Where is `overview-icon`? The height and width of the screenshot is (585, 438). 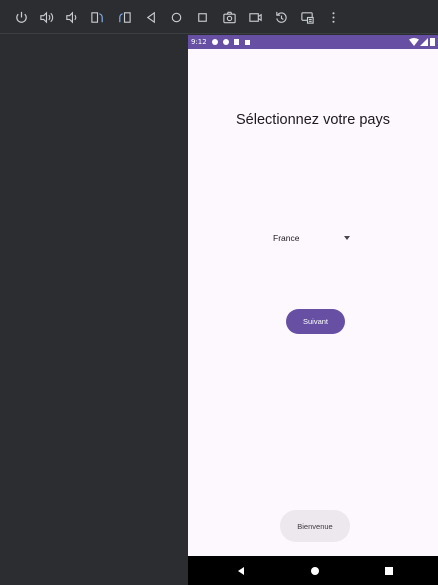 overview-icon is located at coordinates (202, 17).